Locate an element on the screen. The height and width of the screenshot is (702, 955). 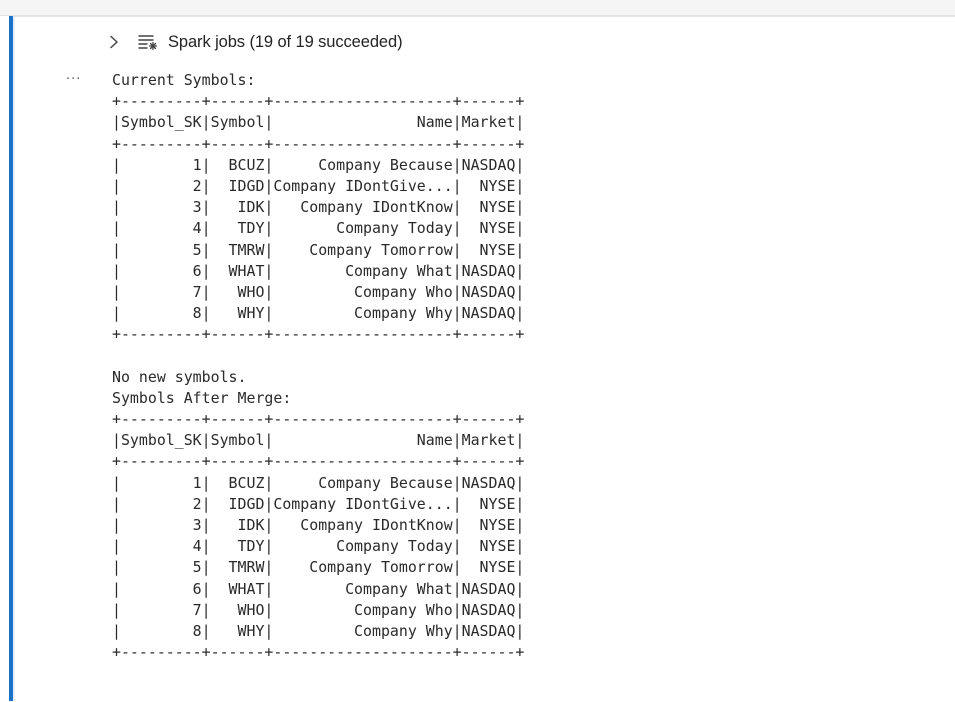
spark-jobs-toggle: Spark jobs (19 of 19 succeeded) is located at coordinates (255, 42).